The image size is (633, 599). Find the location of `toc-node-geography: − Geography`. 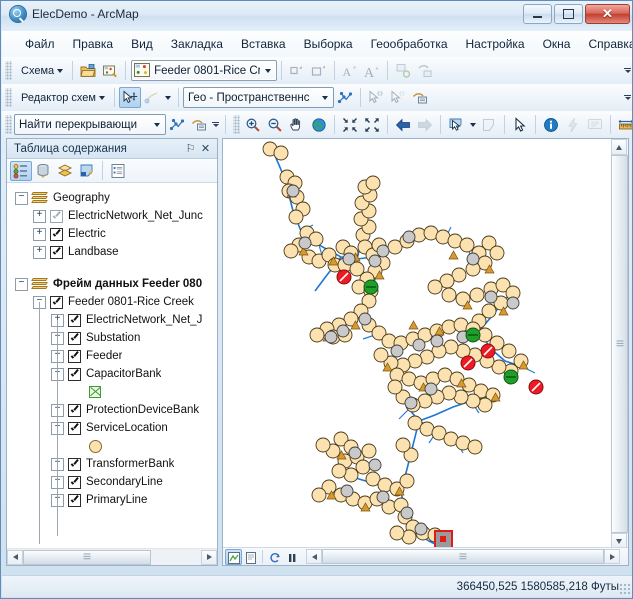

toc-node-geography: − Geography is located at coordinates (112, 198).